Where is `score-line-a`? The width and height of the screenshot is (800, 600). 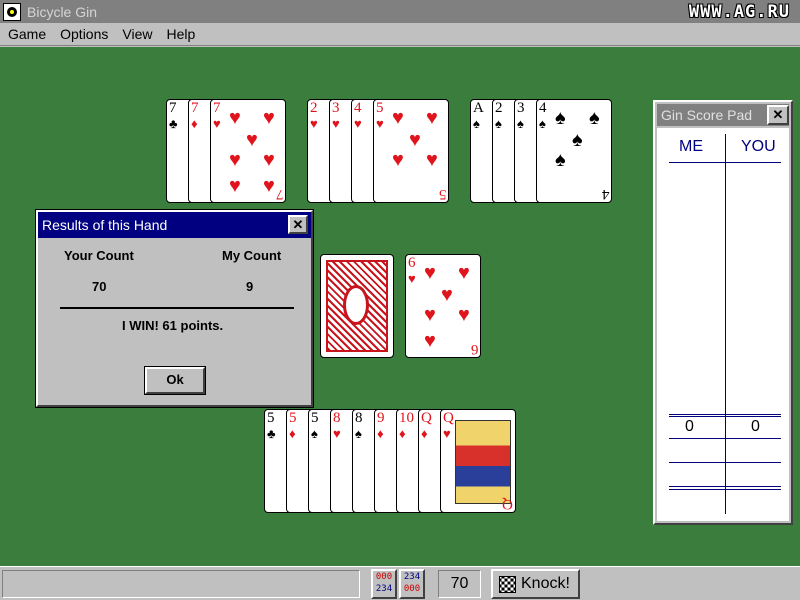
score-line-a is located at coordinates (725, 438).